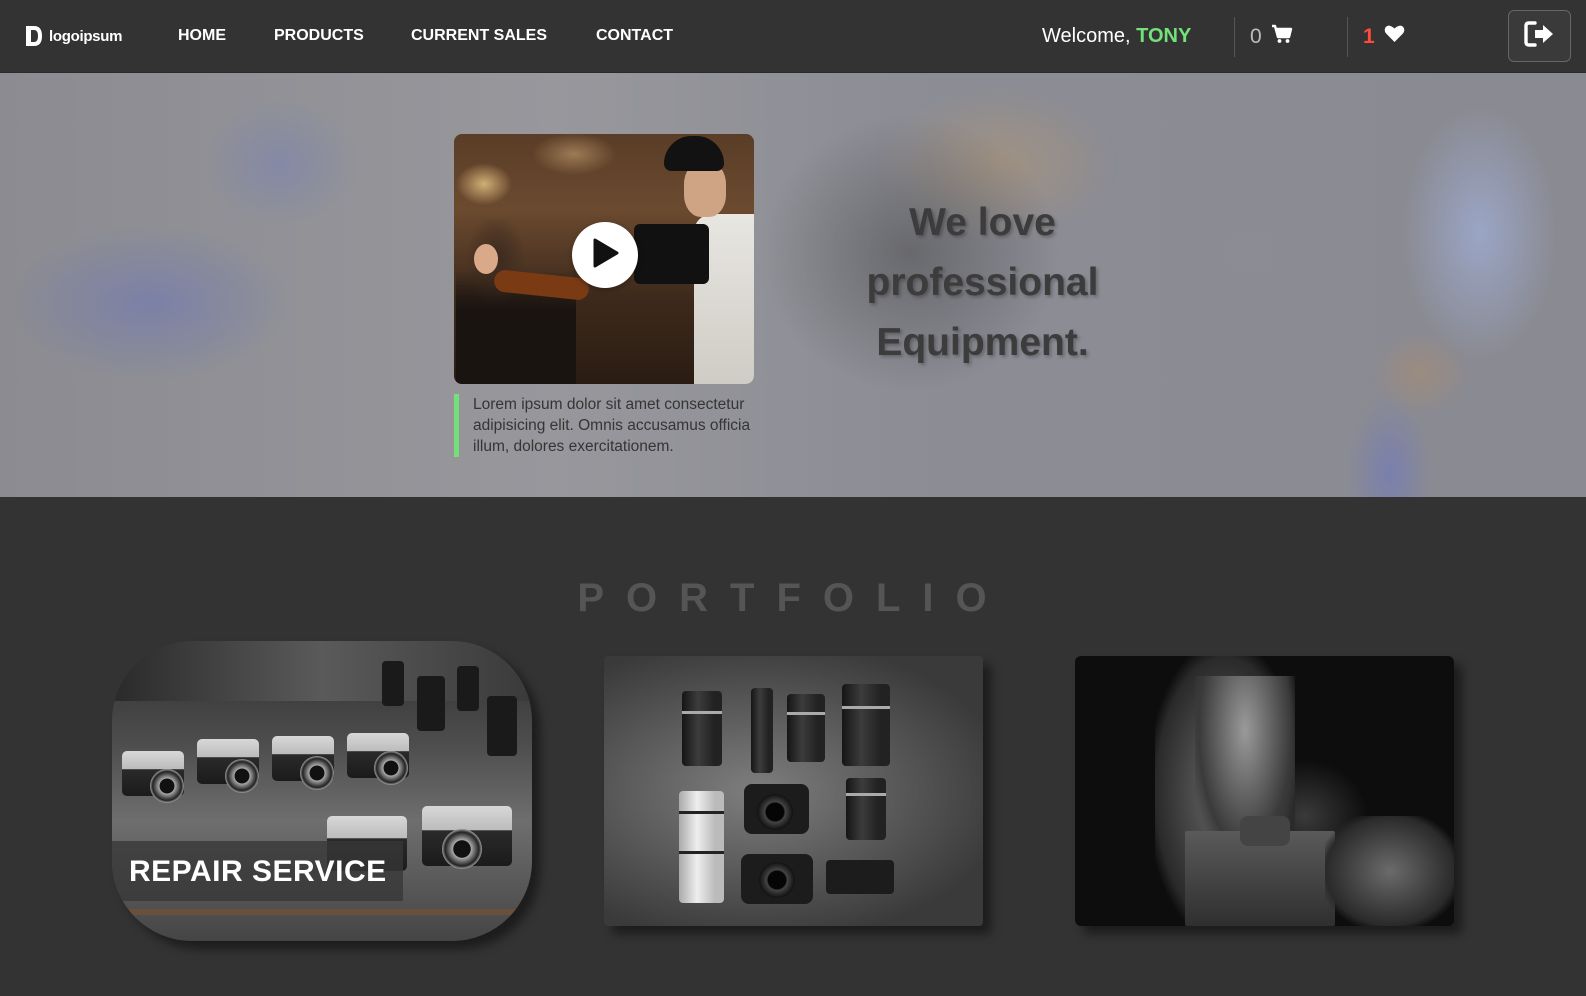  Describe the element at coordinates (1164, 36) in the screenshot. I see `username: TONY` at that location.